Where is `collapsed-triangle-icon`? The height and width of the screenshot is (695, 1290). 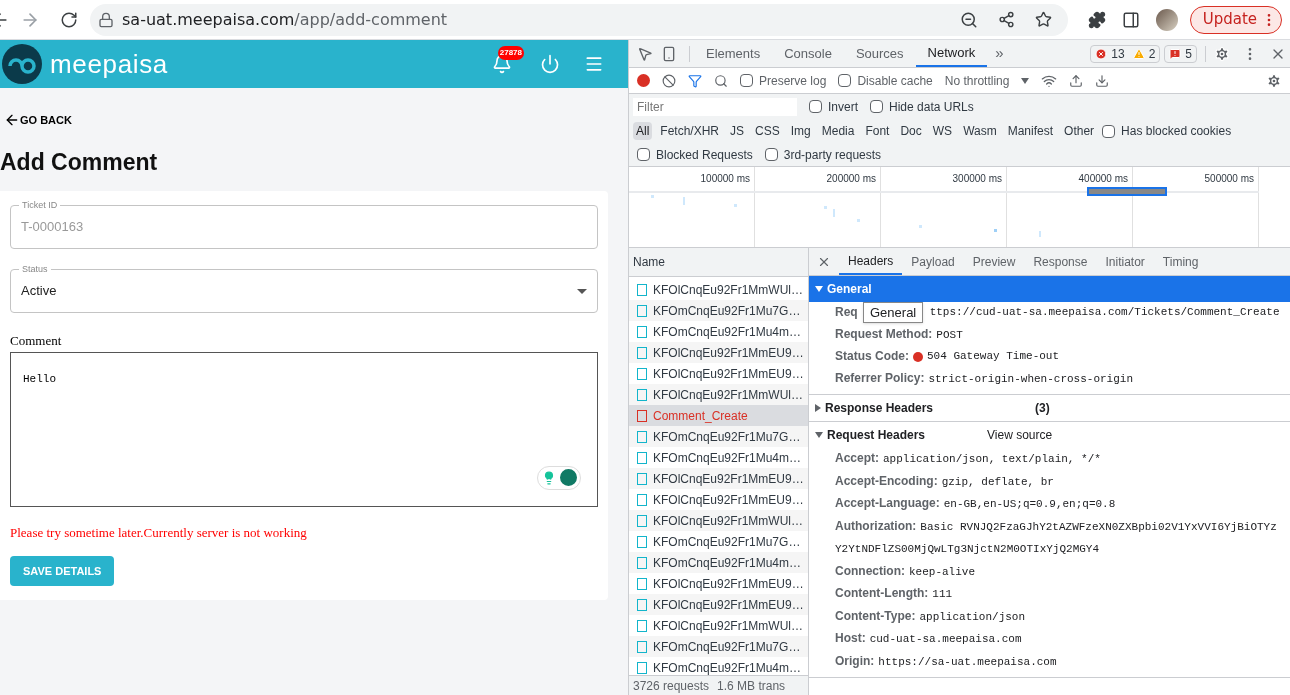
collapsed-triangle-icon is located at coordinates (818, 408).